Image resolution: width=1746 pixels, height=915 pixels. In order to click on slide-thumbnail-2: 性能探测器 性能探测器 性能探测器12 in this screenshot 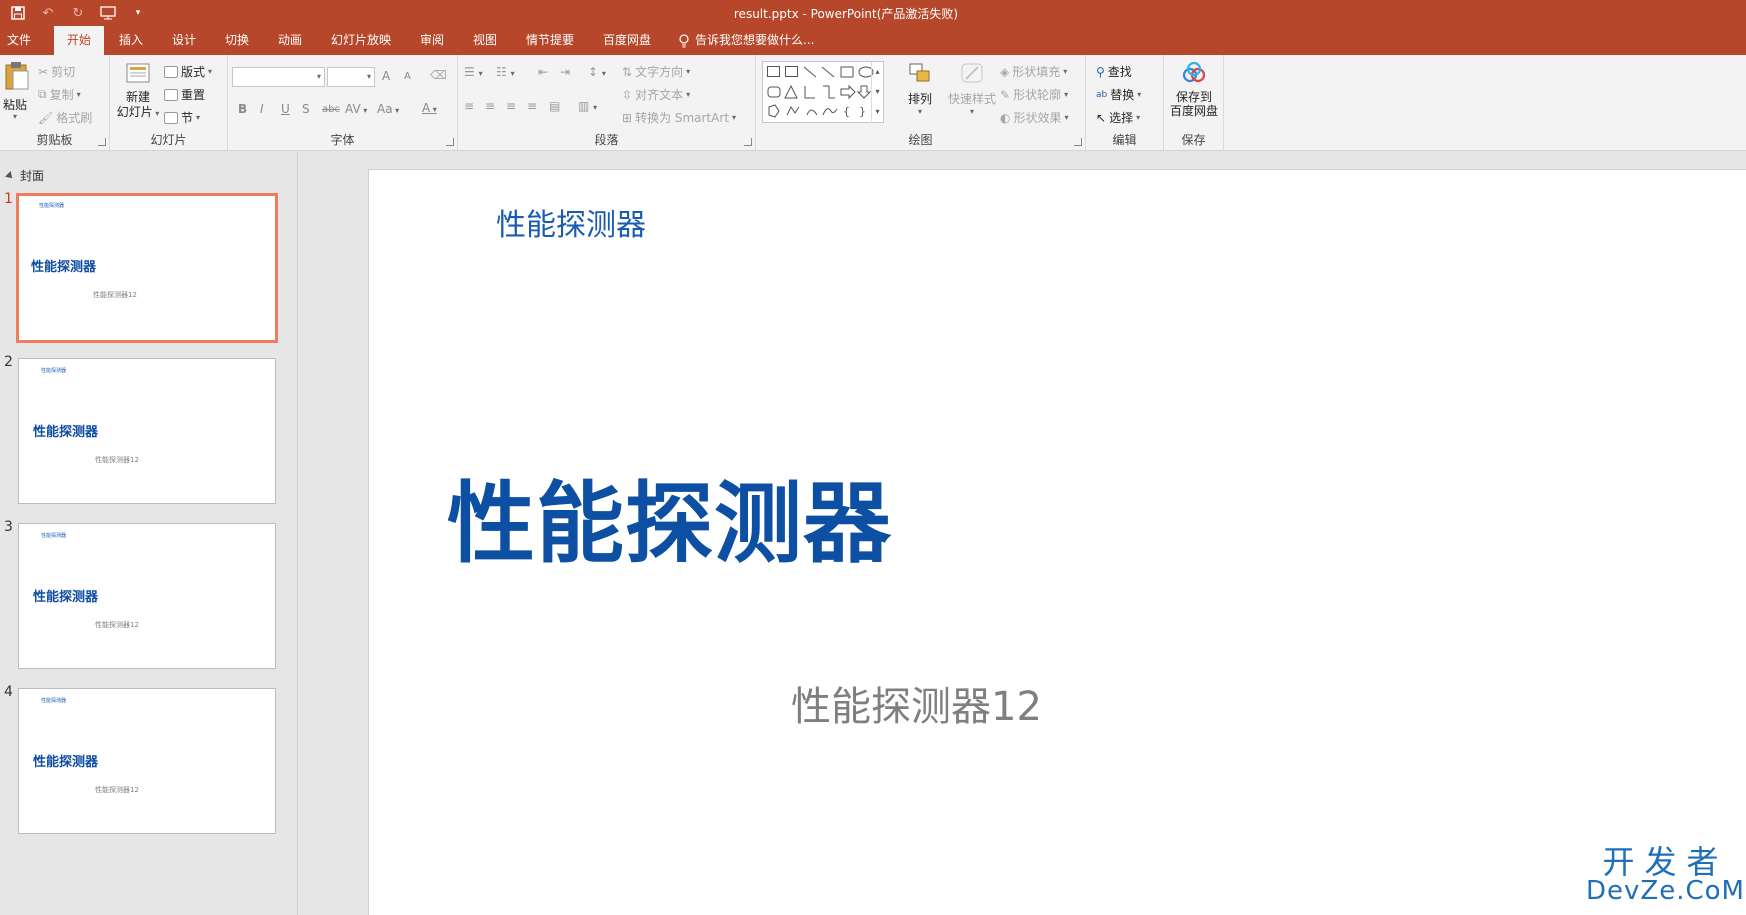, I will do `click(147, 431)`.